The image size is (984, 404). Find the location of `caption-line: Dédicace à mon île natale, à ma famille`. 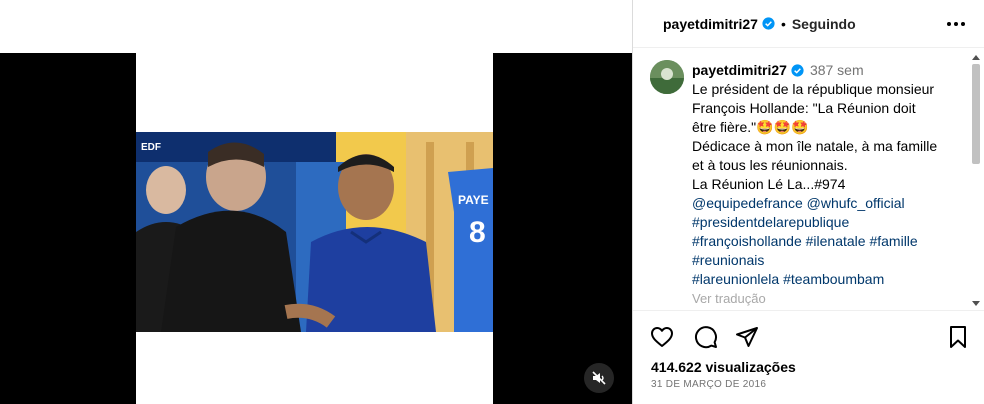

caption-line: Dédicace à mon île natale, à ma famille is located at coordinates (815, 146).